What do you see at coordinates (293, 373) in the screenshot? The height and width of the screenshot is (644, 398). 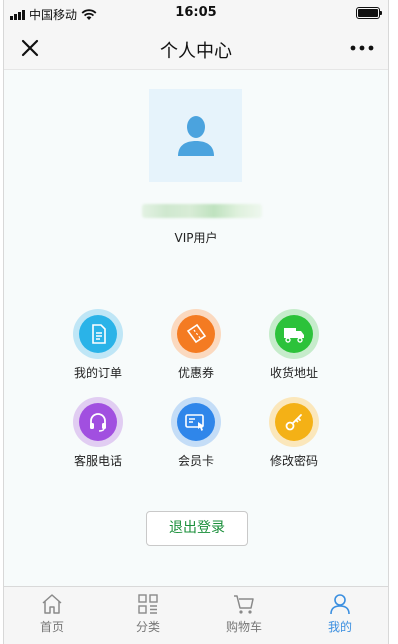 I see `feature-label: 收货地址` at bounding box center [293, 373].